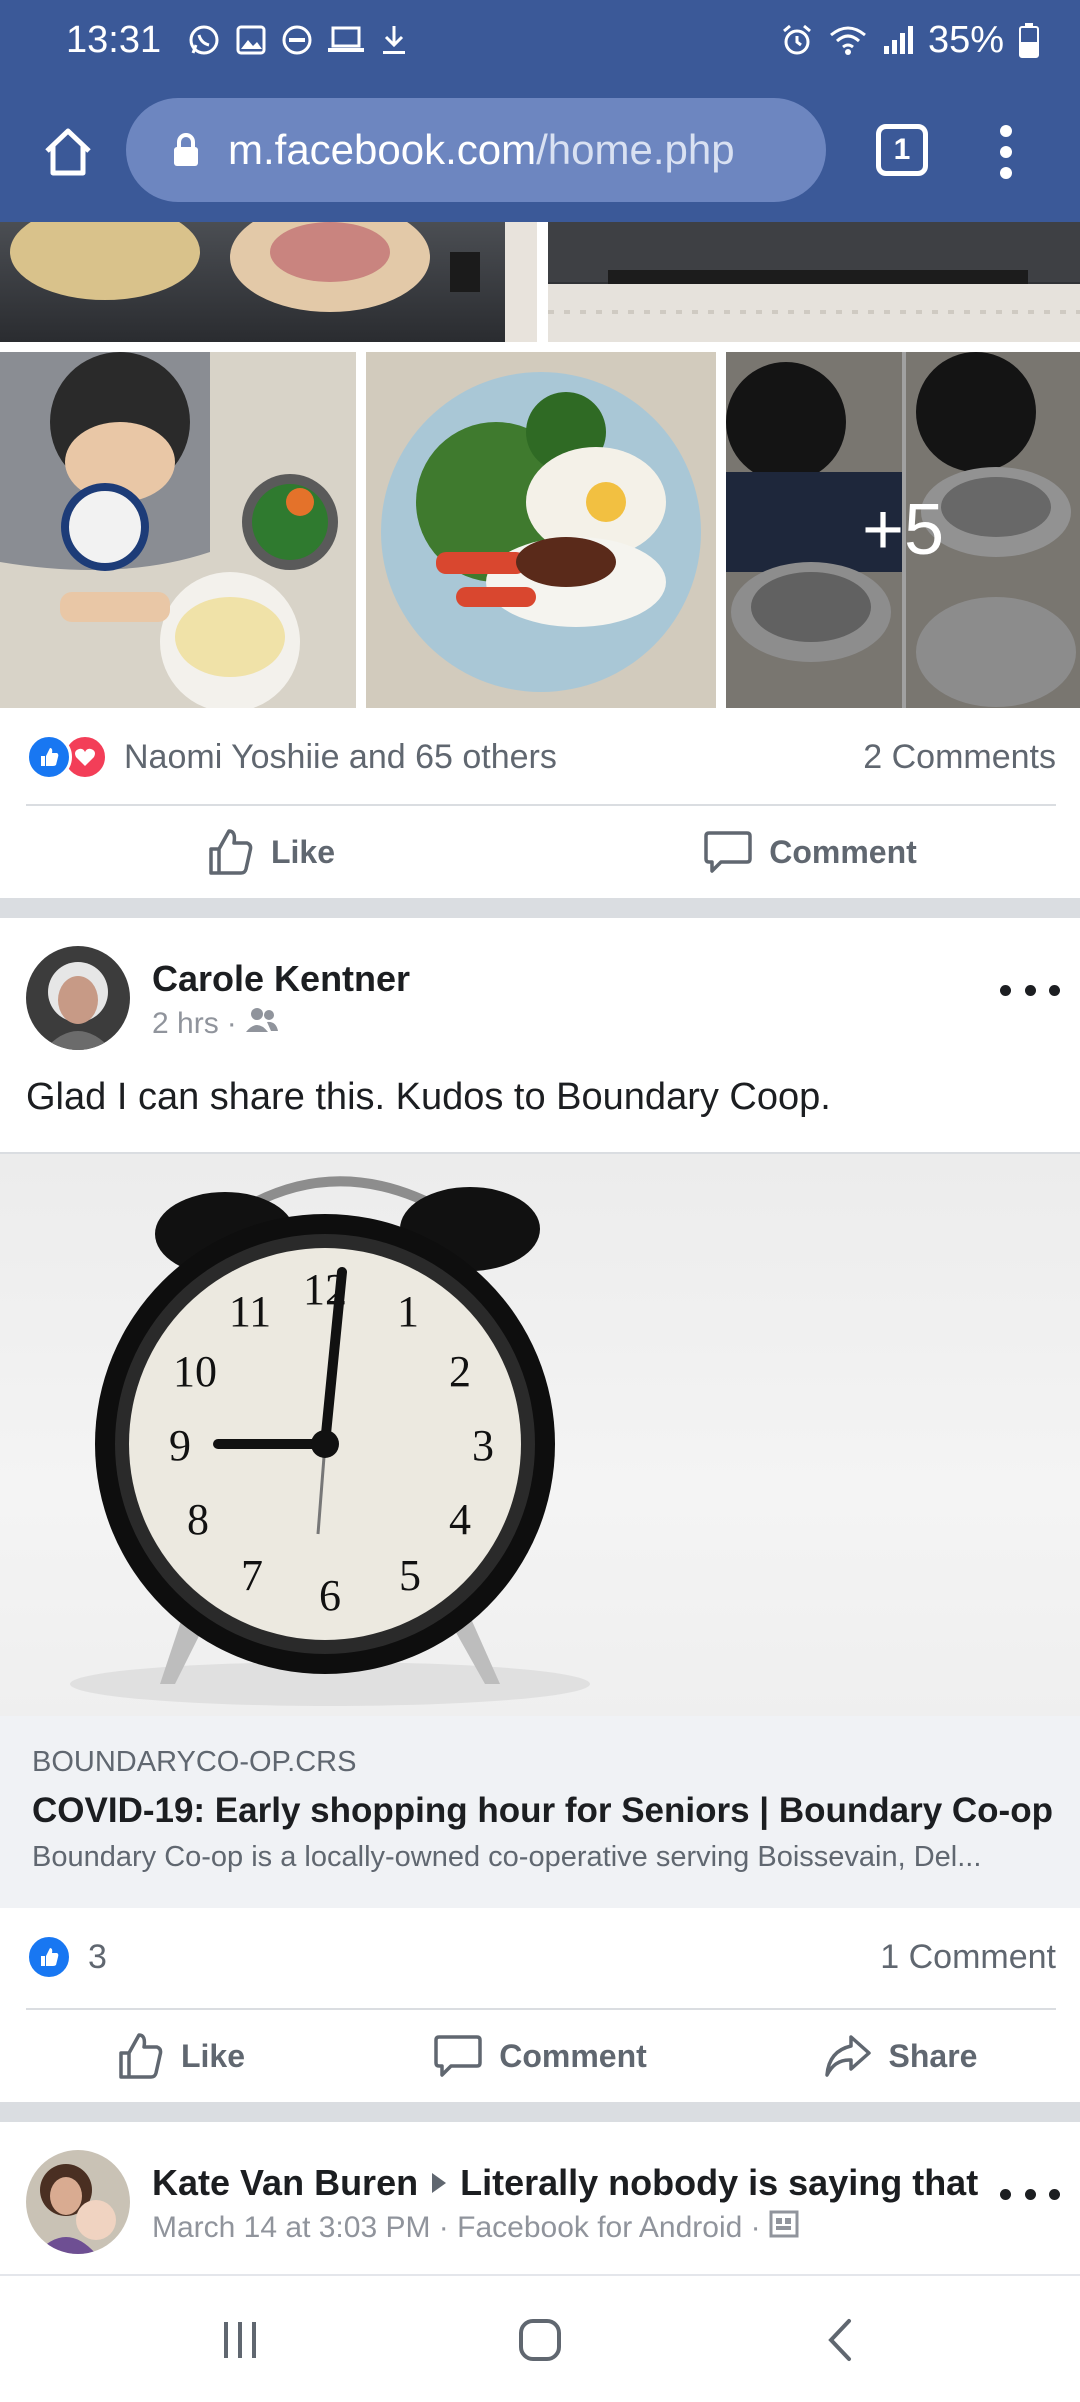 The height and width of the screenshot is (2402, 1080). I want to click on share-button: Share, so click(900, 2056).